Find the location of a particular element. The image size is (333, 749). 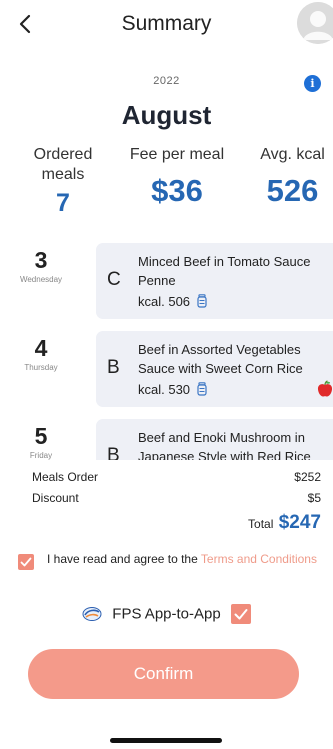

total-value: $247 is located at coordinates (299, 522).